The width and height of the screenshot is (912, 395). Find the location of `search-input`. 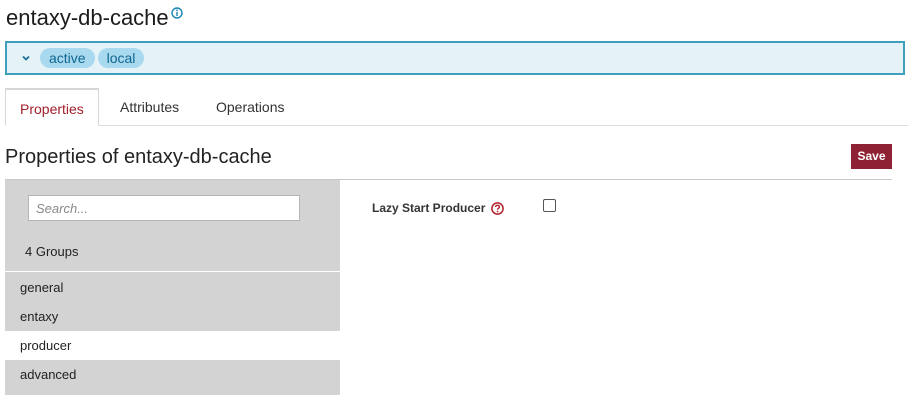

search-input is located at coordinates (164, 208).